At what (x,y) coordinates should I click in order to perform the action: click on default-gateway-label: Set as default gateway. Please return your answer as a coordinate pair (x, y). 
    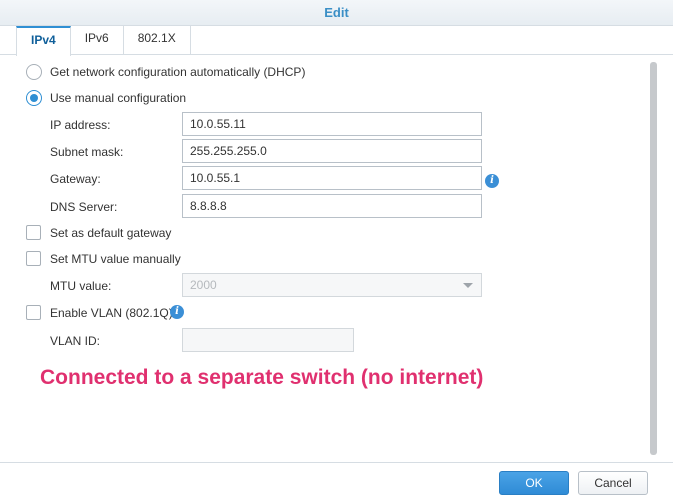
    Looking at the image, I should click on (111, 233).